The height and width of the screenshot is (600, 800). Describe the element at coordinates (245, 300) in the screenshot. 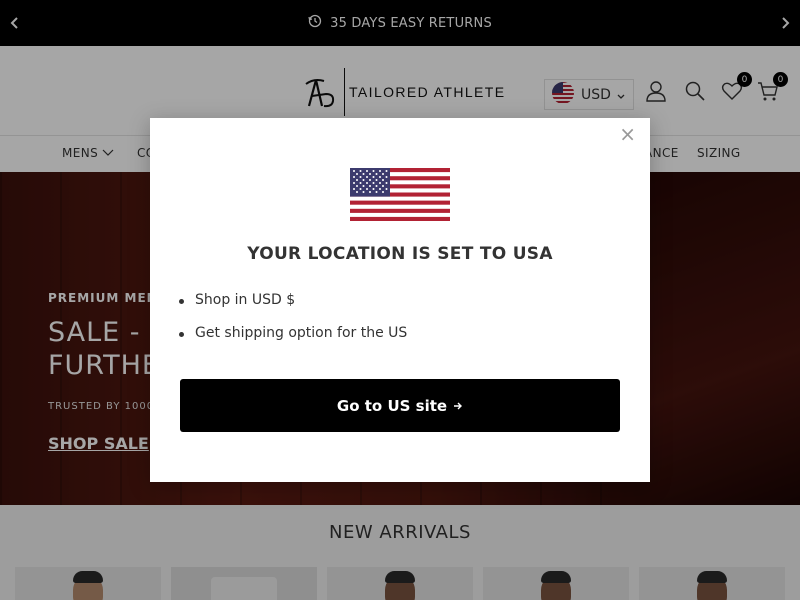

I see `list-item-text: Shop in USD $` at that location.